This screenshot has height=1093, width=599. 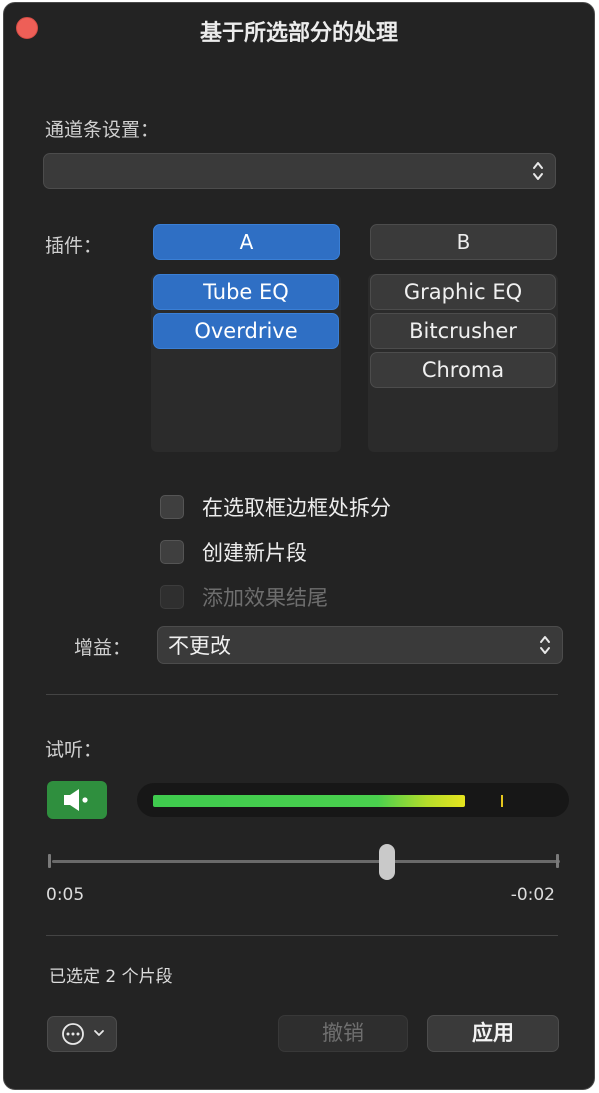 I want to click on apply-button: 应用, so click(x=493, y=1033).